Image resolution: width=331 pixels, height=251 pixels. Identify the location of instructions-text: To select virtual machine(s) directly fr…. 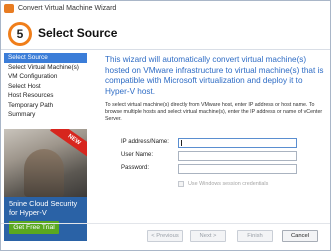
(214, 112).